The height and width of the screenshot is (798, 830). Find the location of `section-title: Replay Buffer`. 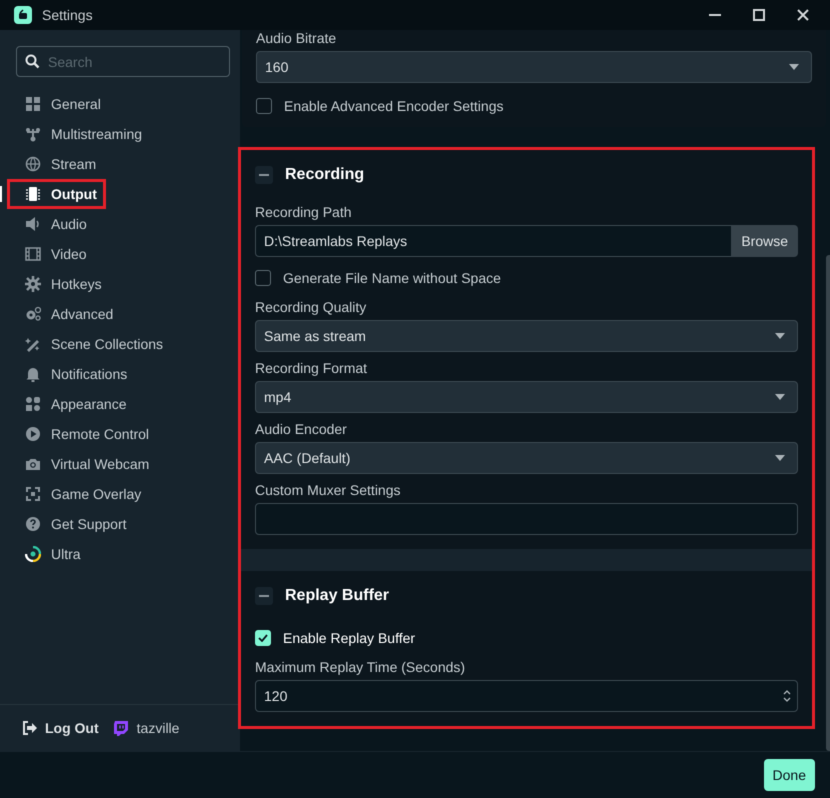

section-title: Replay Buffer is located at coordinates (337, 596).